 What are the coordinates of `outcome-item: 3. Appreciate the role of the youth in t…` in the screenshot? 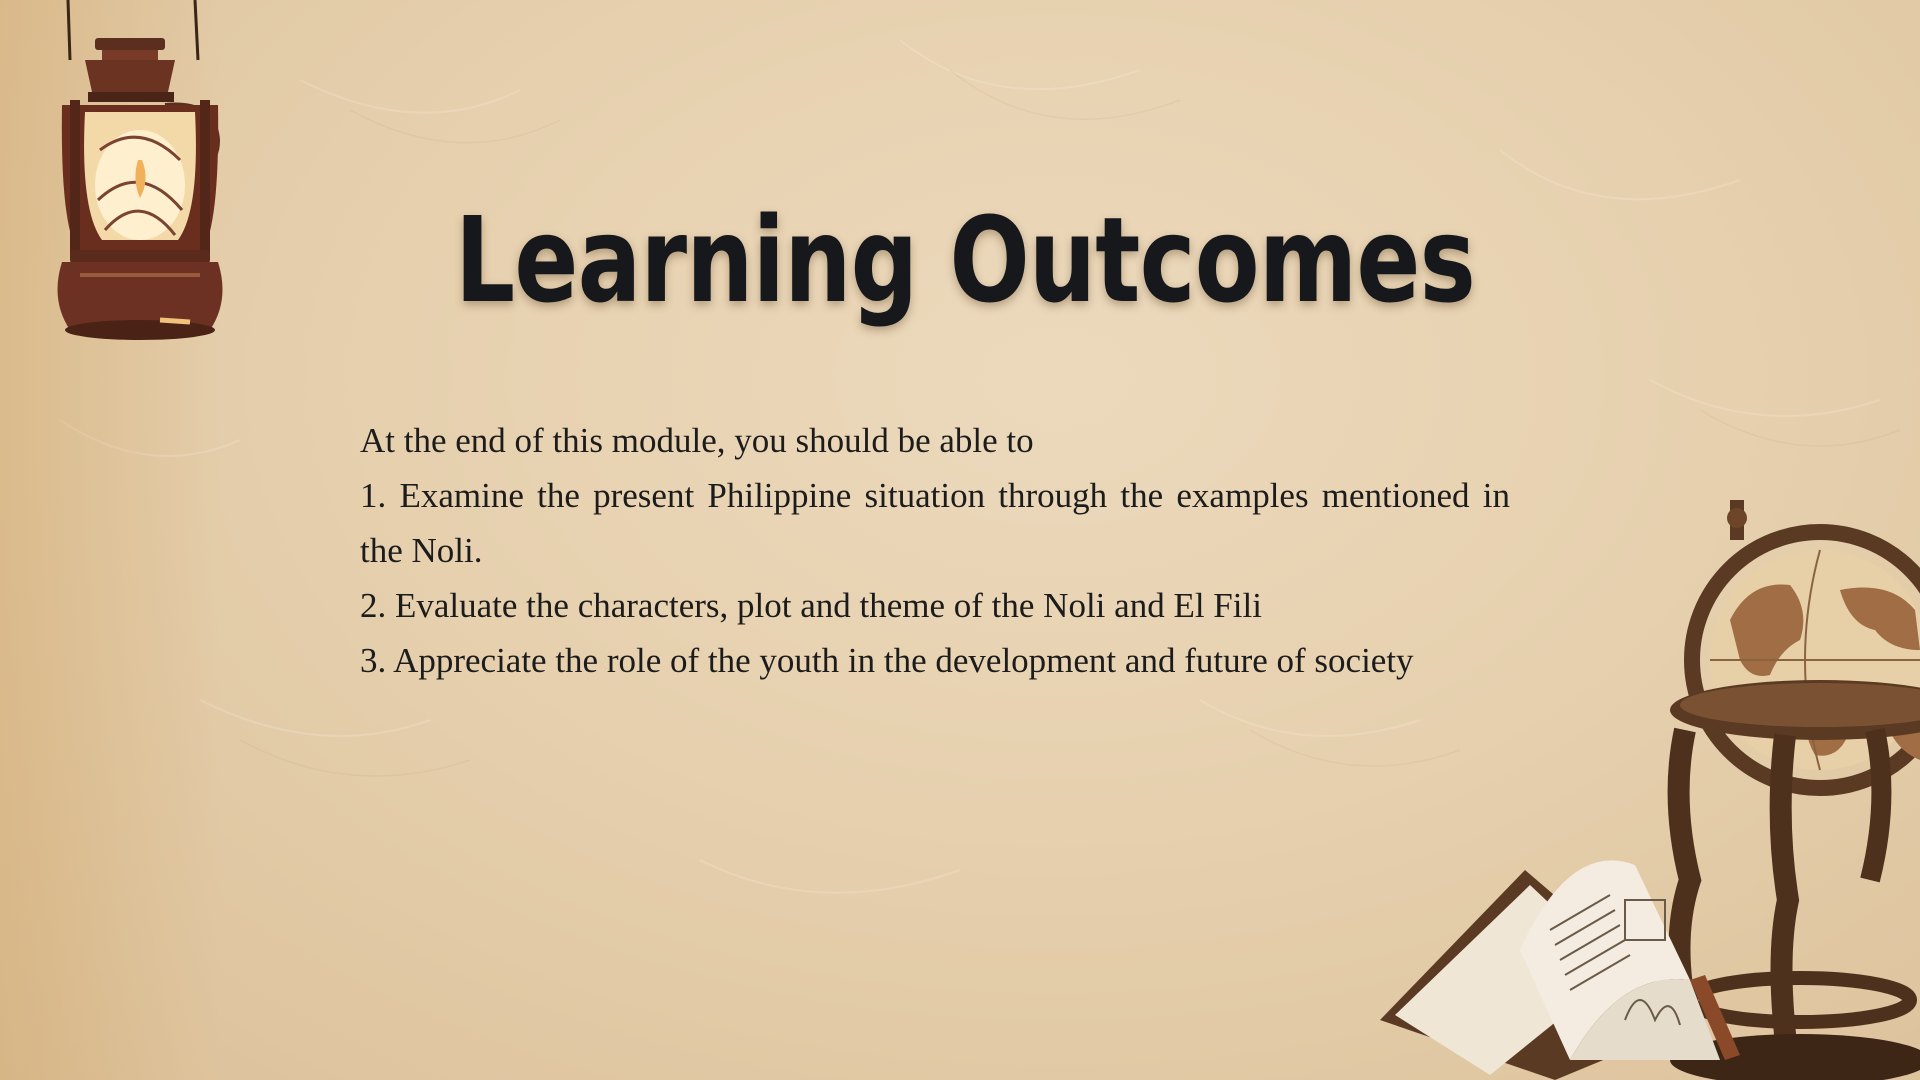 It's located at (887, 660).